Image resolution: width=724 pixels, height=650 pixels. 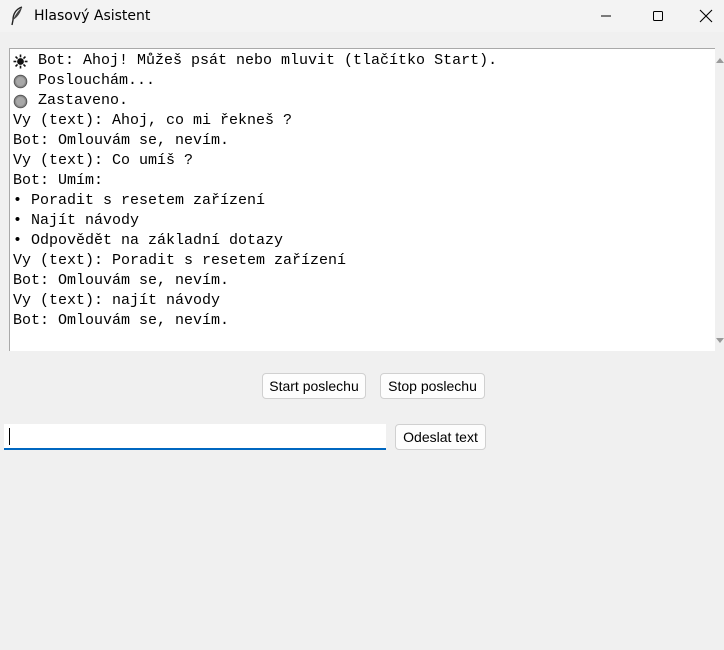 What do you see at coordinates (83, 100) in the screenshot?
I see `log-line-text: Zastaveno.` at bounding box center [83, 100].